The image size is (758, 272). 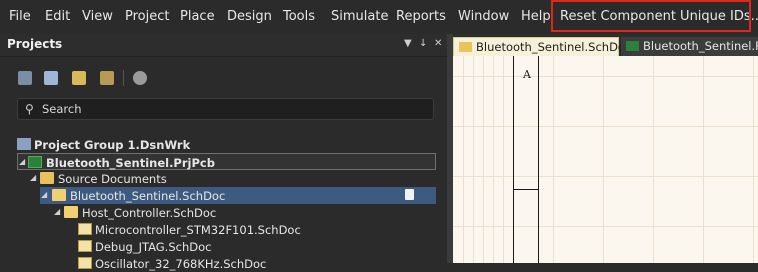 I want to click on search-placeholder: Search, so click(x=62, y=109).